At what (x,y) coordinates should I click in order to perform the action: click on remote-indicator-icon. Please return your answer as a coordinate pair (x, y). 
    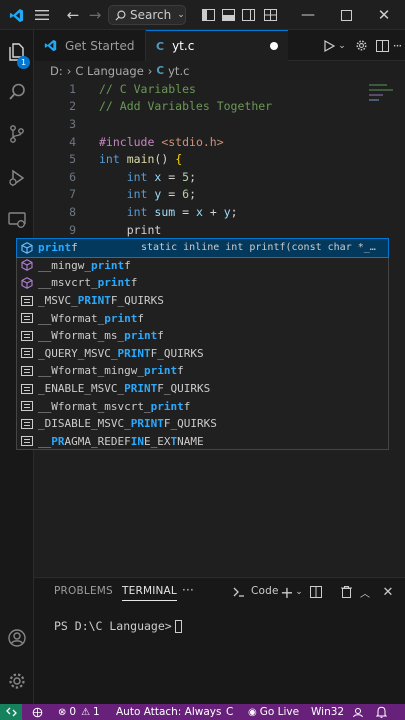
    Looking at the image, I should click on (11, 712).